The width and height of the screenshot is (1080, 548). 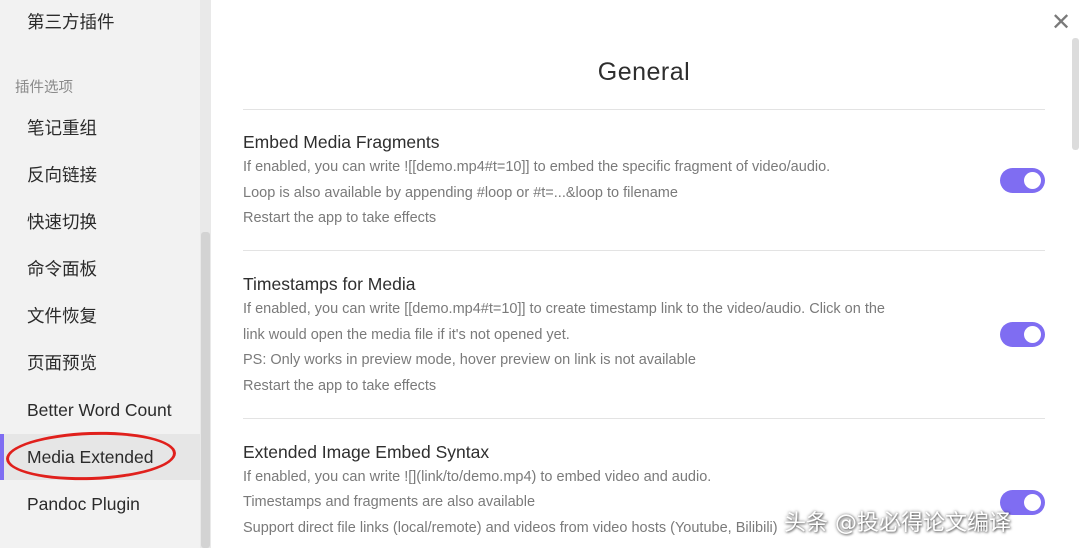 What do you see at coordinates (341, 142) in the screenshot?
I see `setting-name-embed-media-fragments: Embed Media Fragments` at bounding box center [341, 142].